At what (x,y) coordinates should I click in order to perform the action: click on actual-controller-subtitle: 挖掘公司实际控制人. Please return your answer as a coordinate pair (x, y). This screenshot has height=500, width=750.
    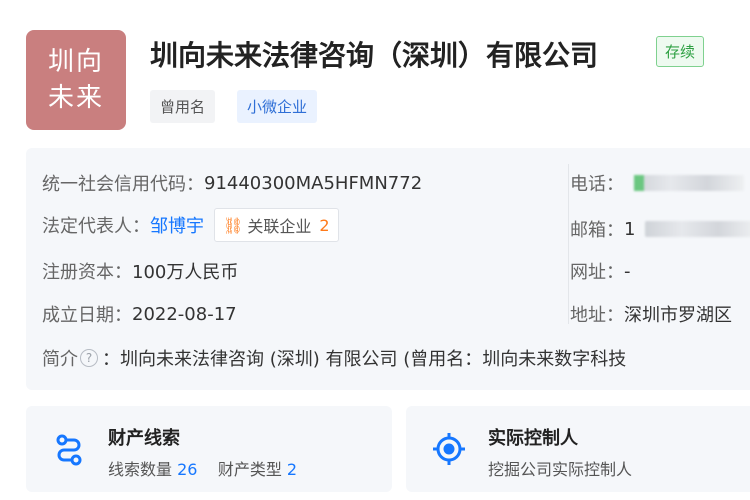
    Looking at the image, I should click on (560, 469).